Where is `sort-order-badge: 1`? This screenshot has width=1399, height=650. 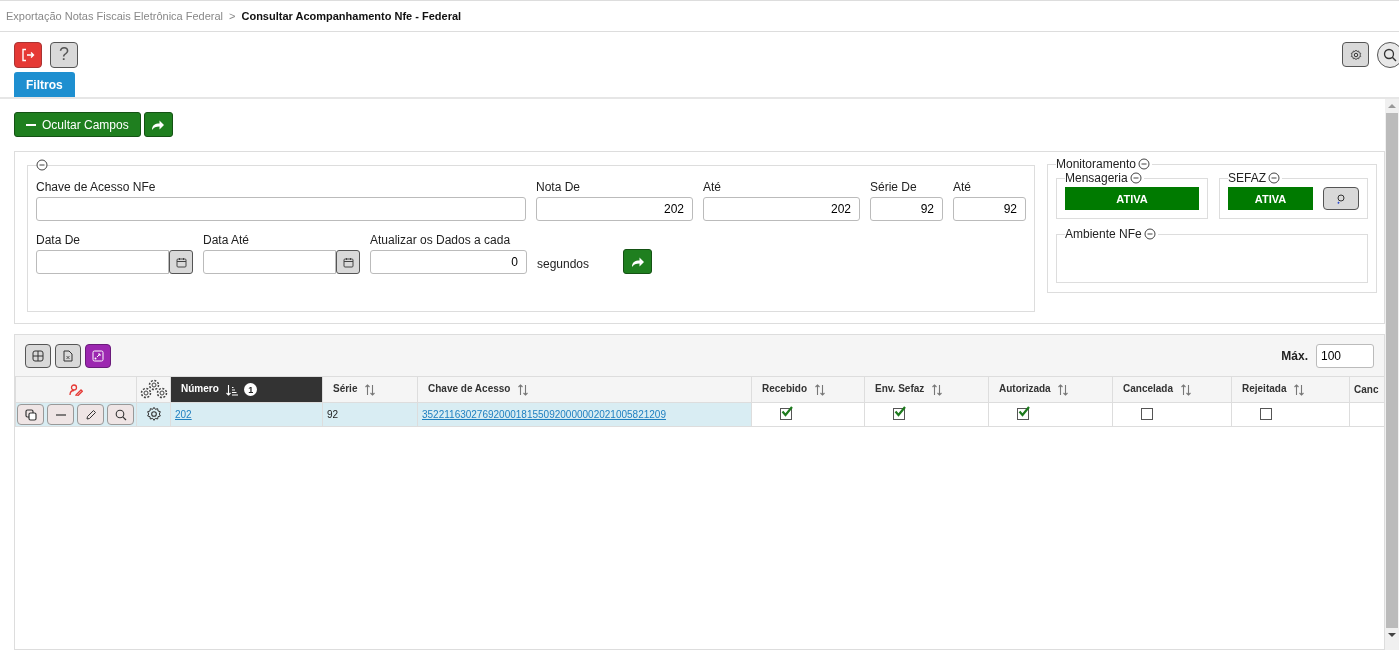
sort-order-badge: 1 is located at coordinates (251, 389).